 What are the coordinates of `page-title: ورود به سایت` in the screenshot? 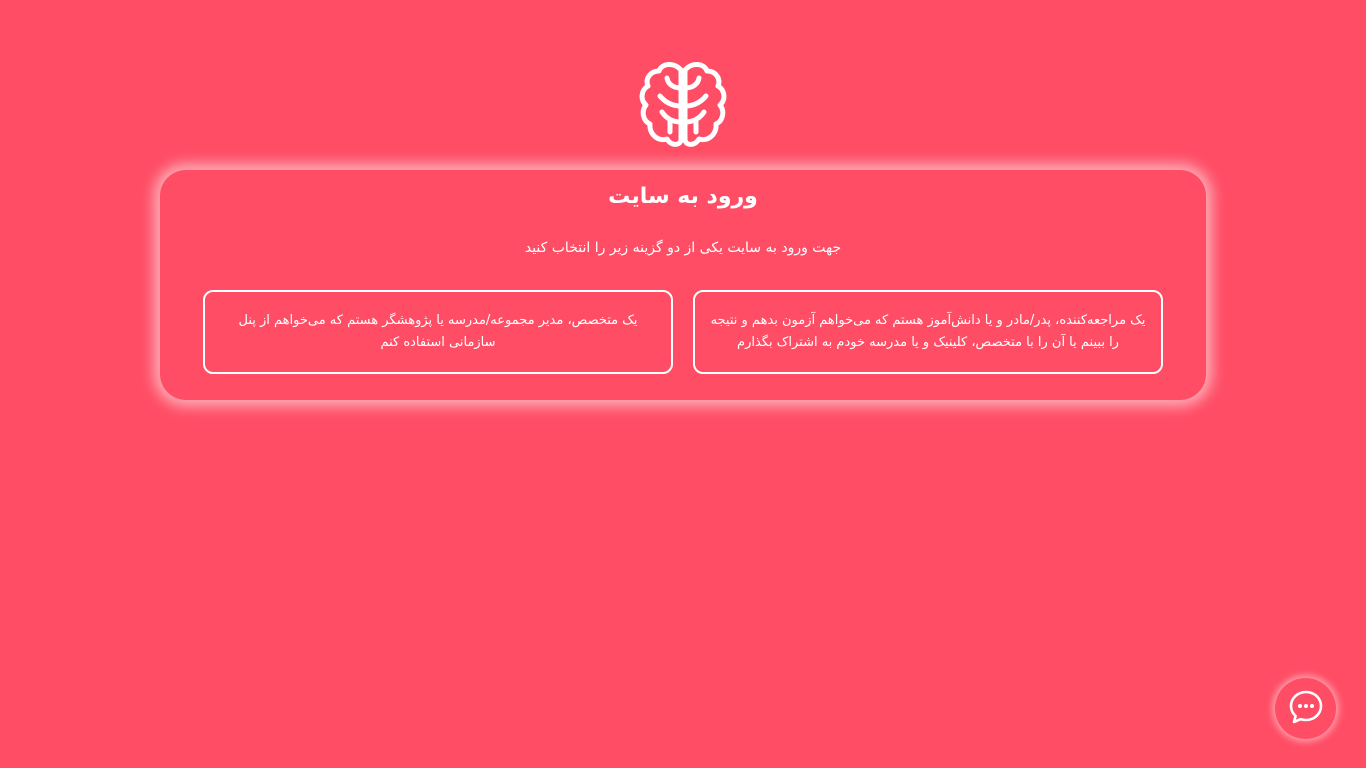 It's located at (683, 196).